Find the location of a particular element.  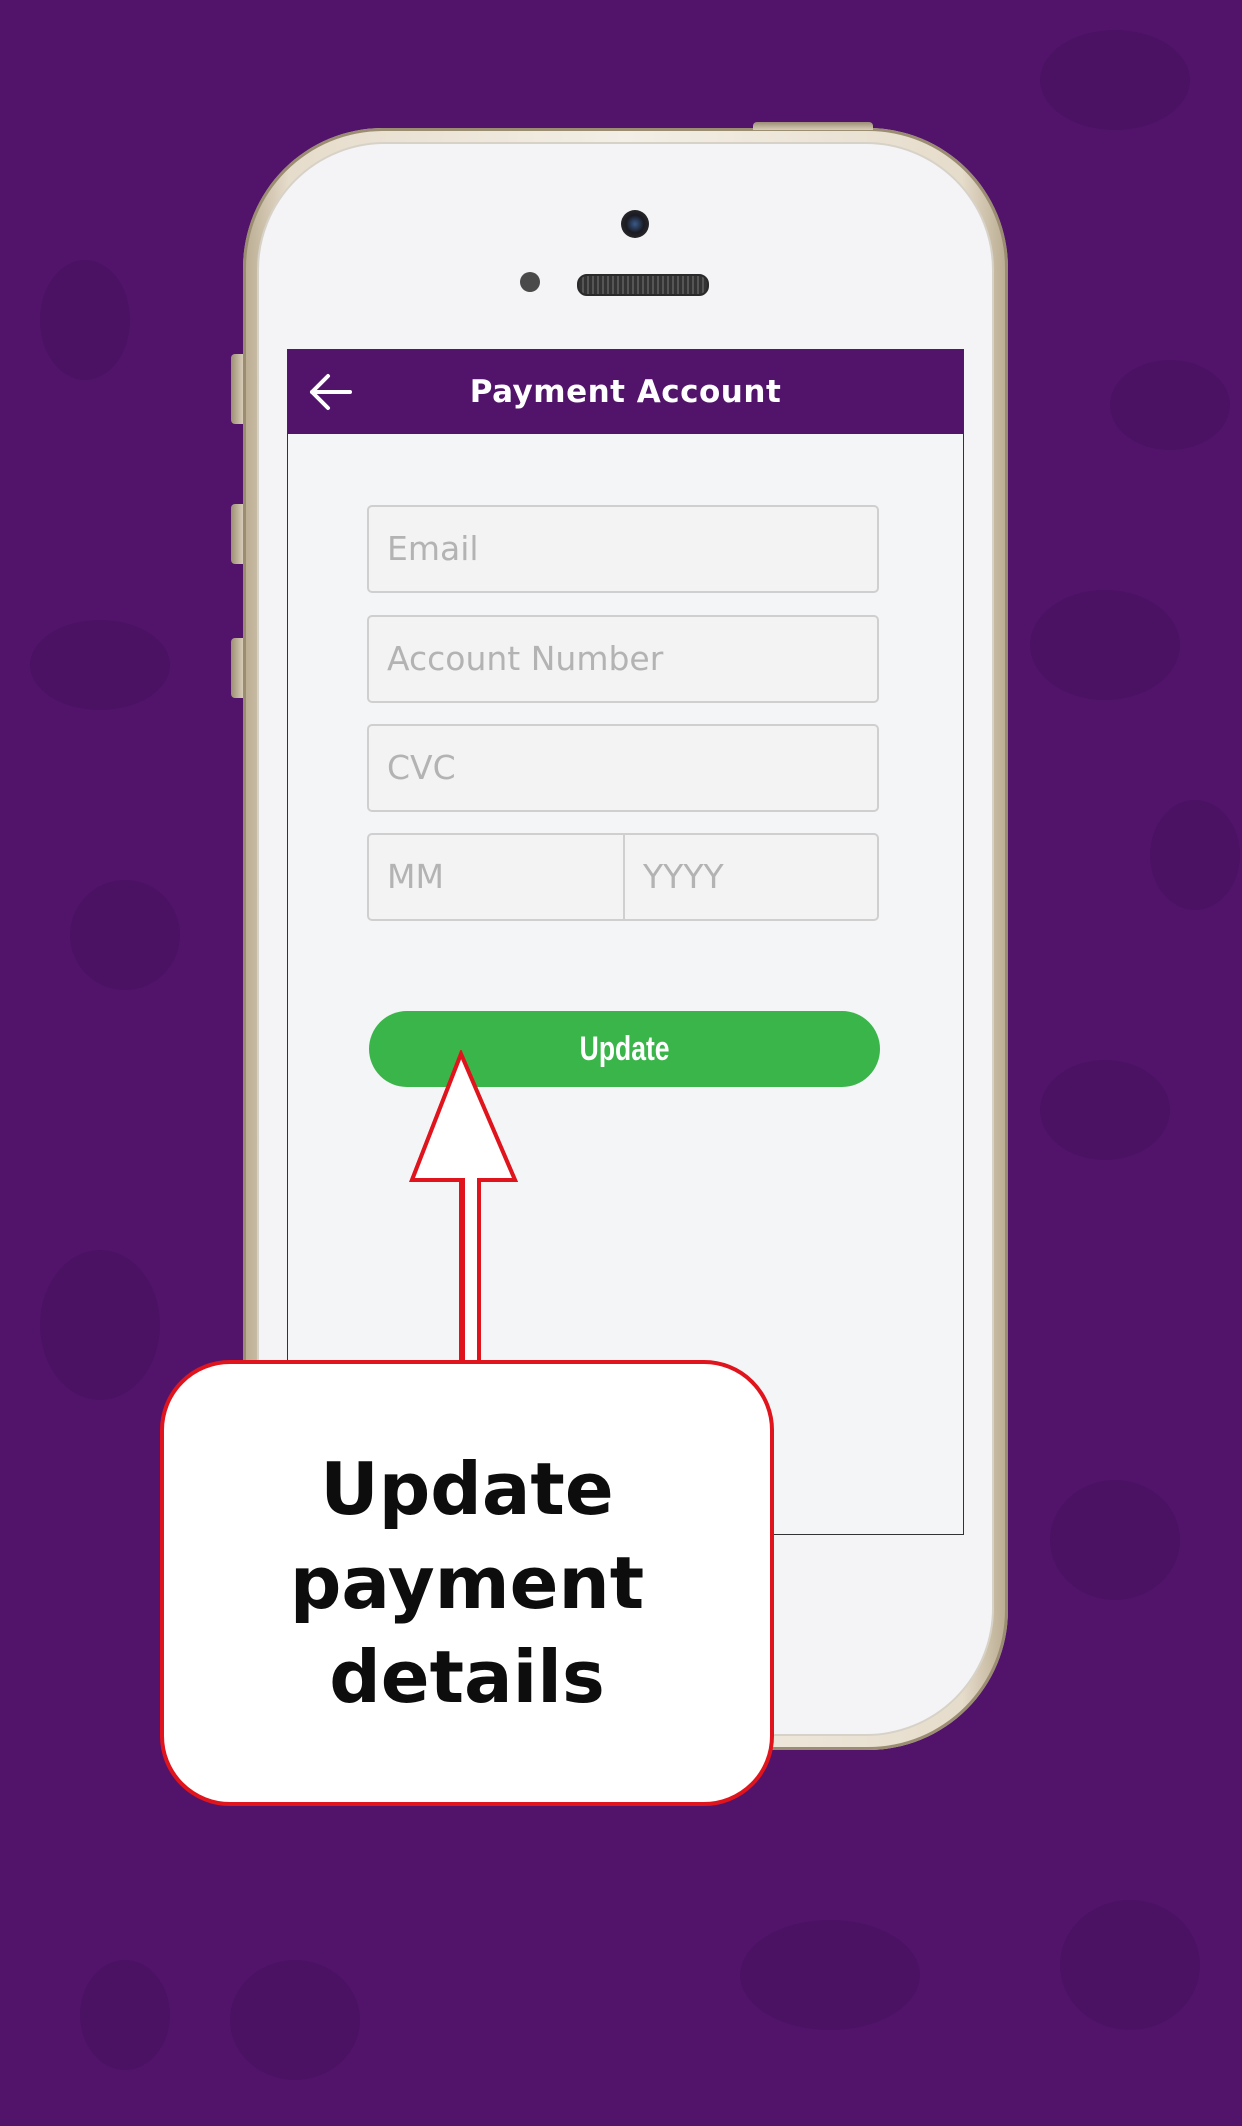

callout-box: Update payment details is located at coordinates (467, 1583).